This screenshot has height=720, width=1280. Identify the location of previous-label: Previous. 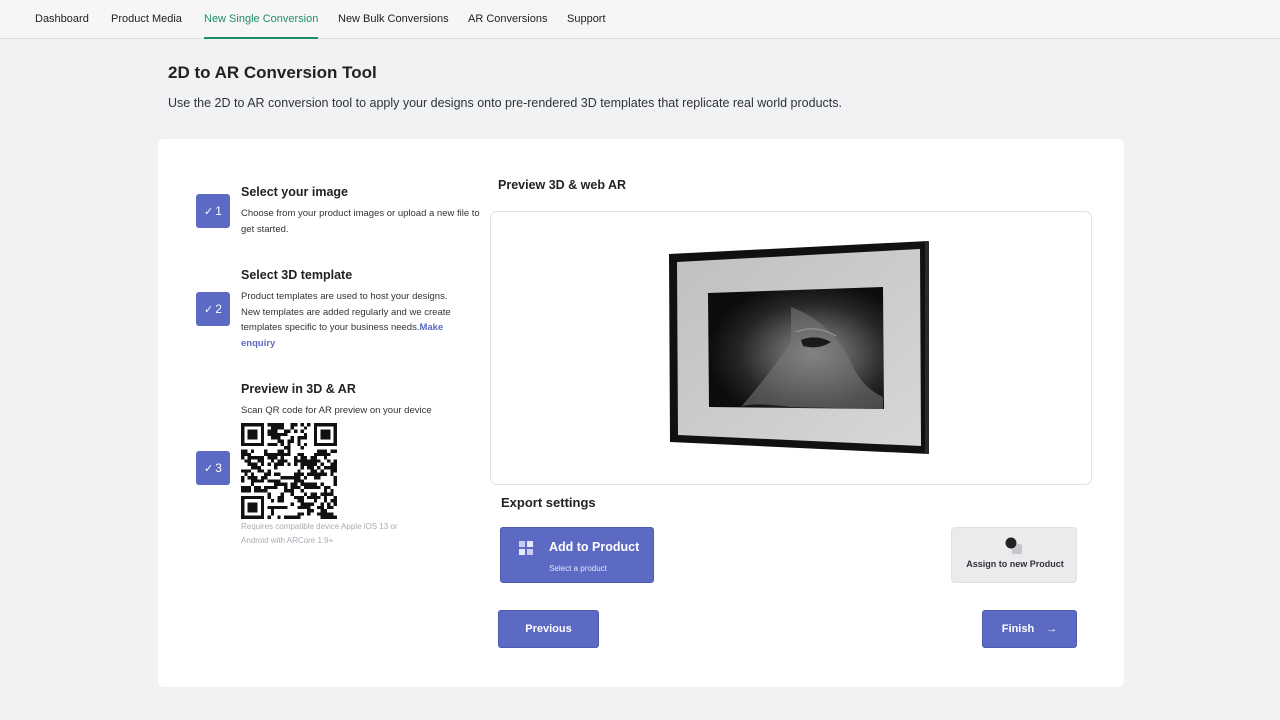
(548, 629).